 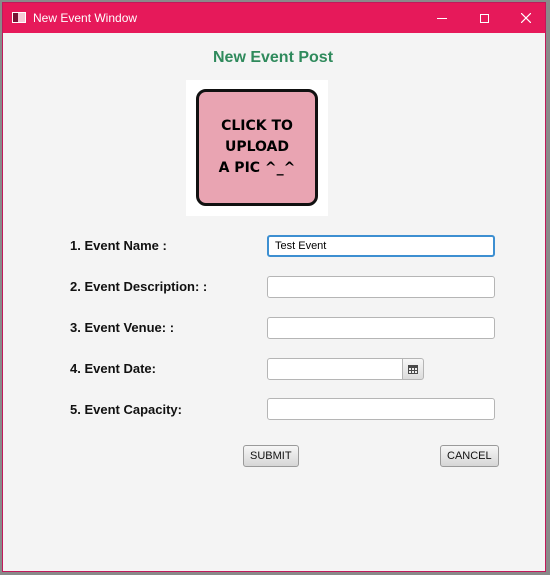 What do you see at coordinates (274, 18) in the screenshot?
I see `title-bar: New Event Window` at bounding box center [274, 18].